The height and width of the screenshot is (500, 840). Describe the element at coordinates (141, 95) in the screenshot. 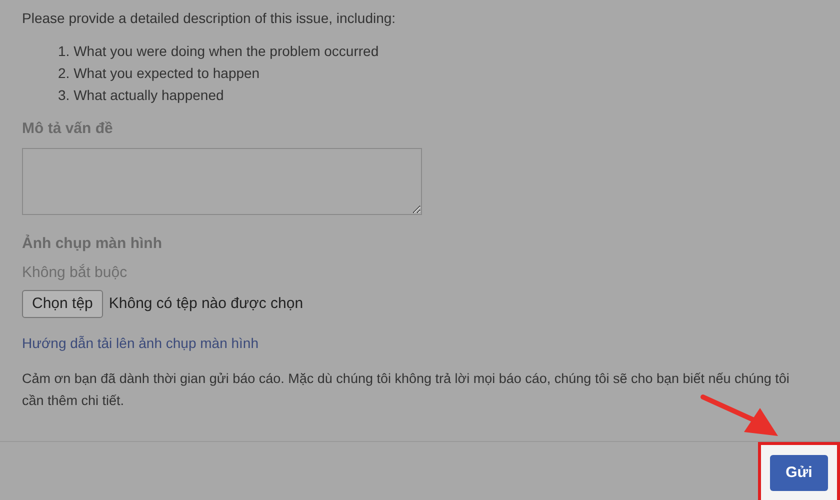

I see `list-item: 3. What actually happened` at that location.